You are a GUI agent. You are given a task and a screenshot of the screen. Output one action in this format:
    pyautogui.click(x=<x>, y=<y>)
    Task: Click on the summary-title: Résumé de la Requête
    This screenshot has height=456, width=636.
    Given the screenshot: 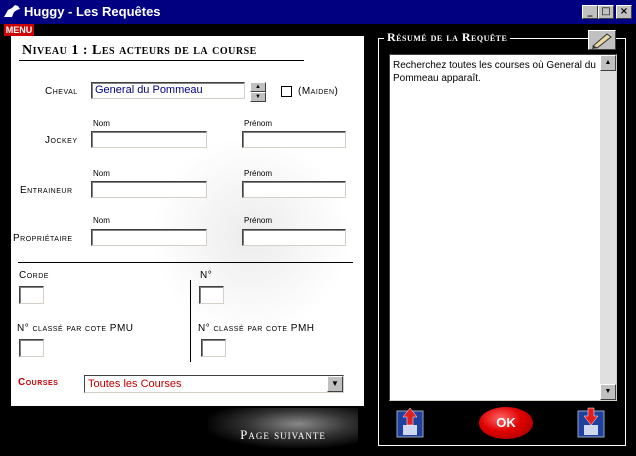 What is the action you would take?
    pyautogui.click(x=447, y=37)
    